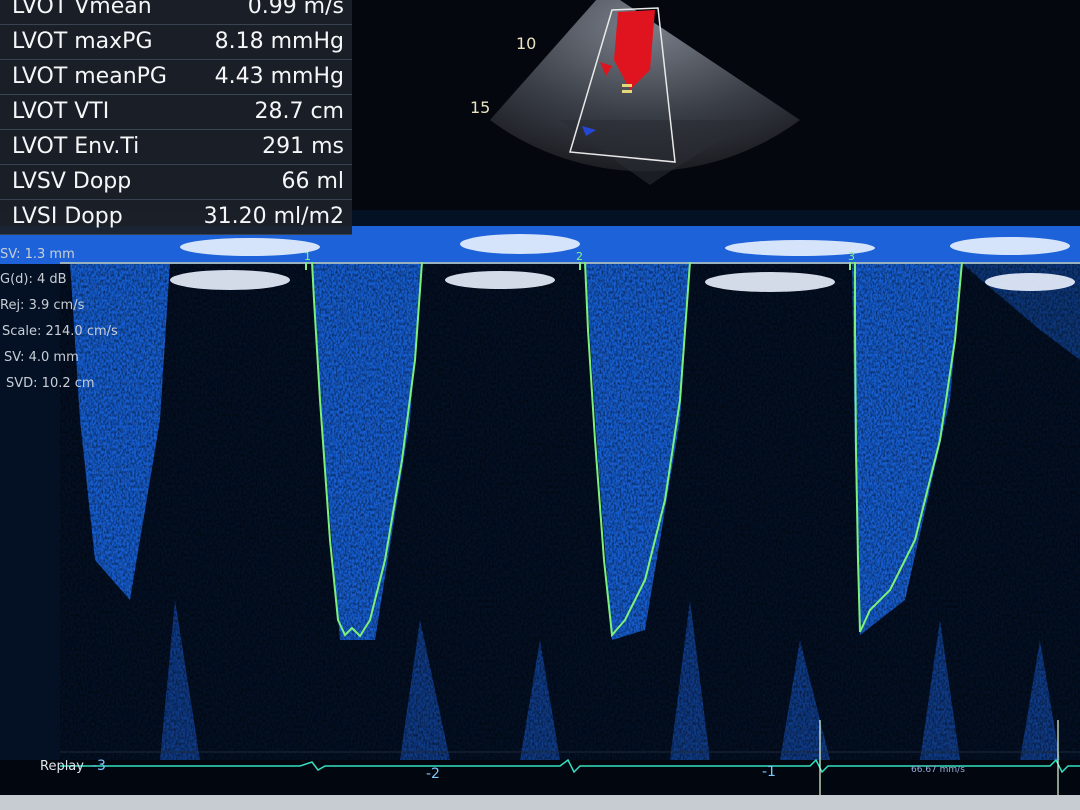 Image resolution: width=1080 pixels, height=810 pixels. I want to click on measurement-row: LVOT Env.Ti 291 ms, so click(176, 147).